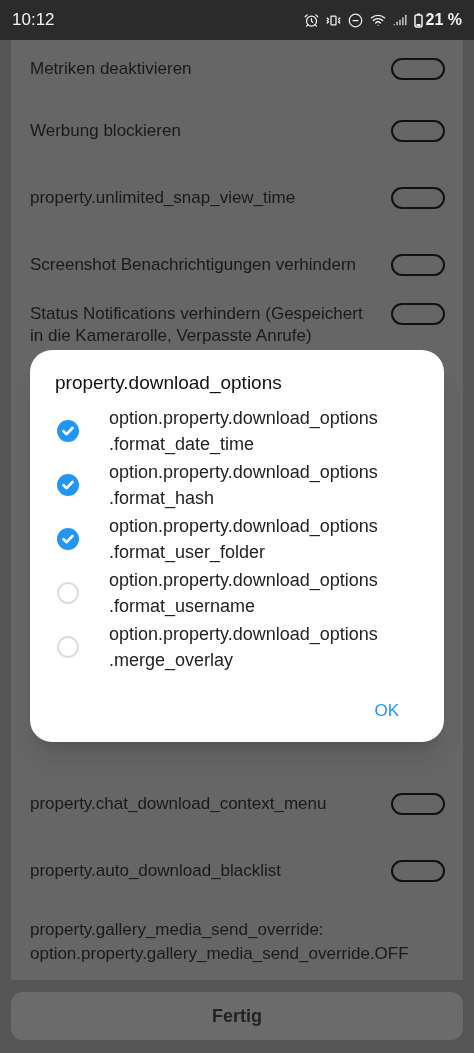 The width and height of the screenshot is (474, 1053). What do you see at coordinates (33, 20) in the screenshot?
I see `status-time: 10:12` at bounding box center [33, 20].